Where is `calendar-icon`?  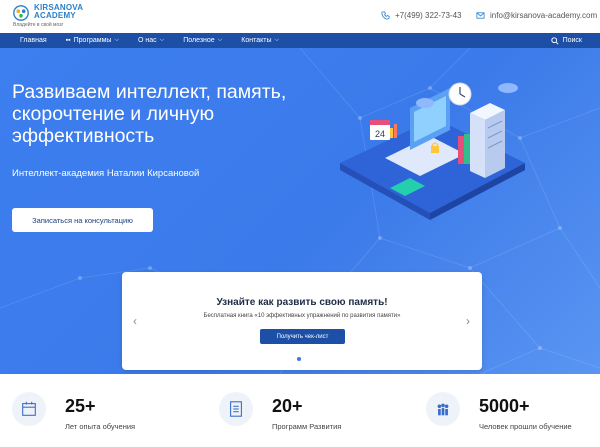 calendar-icon is located at coordinates (29, 409).